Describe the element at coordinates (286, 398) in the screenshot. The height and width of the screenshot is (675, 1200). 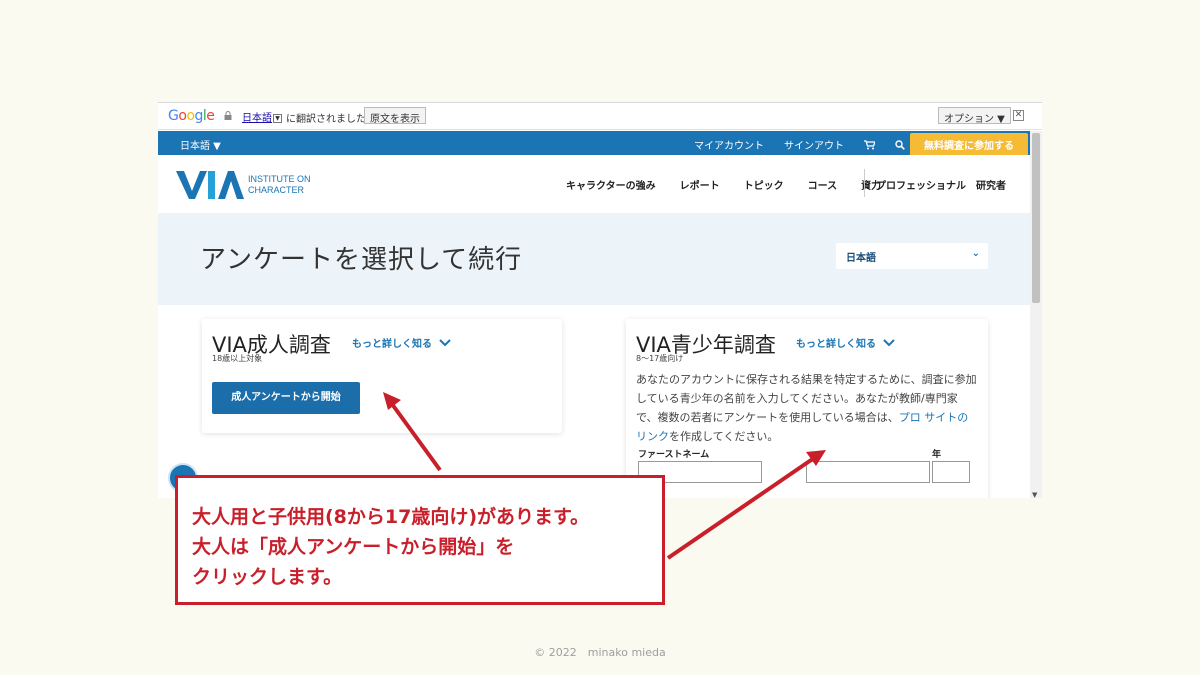
I see `start-adult-survey-button: 成人アンケートから開始` at that location.